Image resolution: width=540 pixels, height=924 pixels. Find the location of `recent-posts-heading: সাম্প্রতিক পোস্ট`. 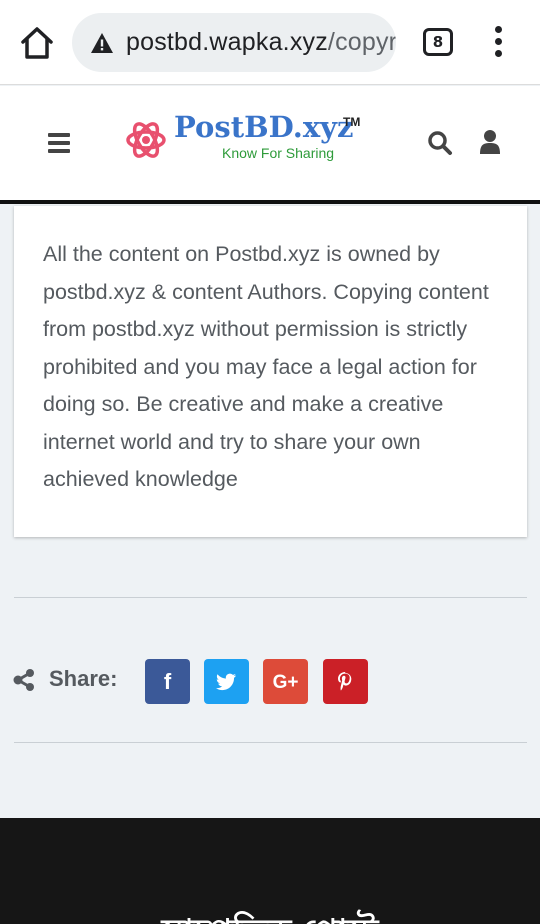

recent-posts-heading: সাম্প্রতিক পোস্ট is located at coordinates (270, 915).